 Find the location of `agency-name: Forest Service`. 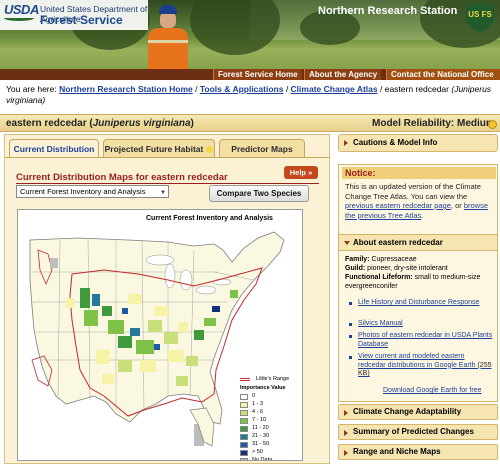

agency-name: Forest Service is located at coordinates (81, 20).